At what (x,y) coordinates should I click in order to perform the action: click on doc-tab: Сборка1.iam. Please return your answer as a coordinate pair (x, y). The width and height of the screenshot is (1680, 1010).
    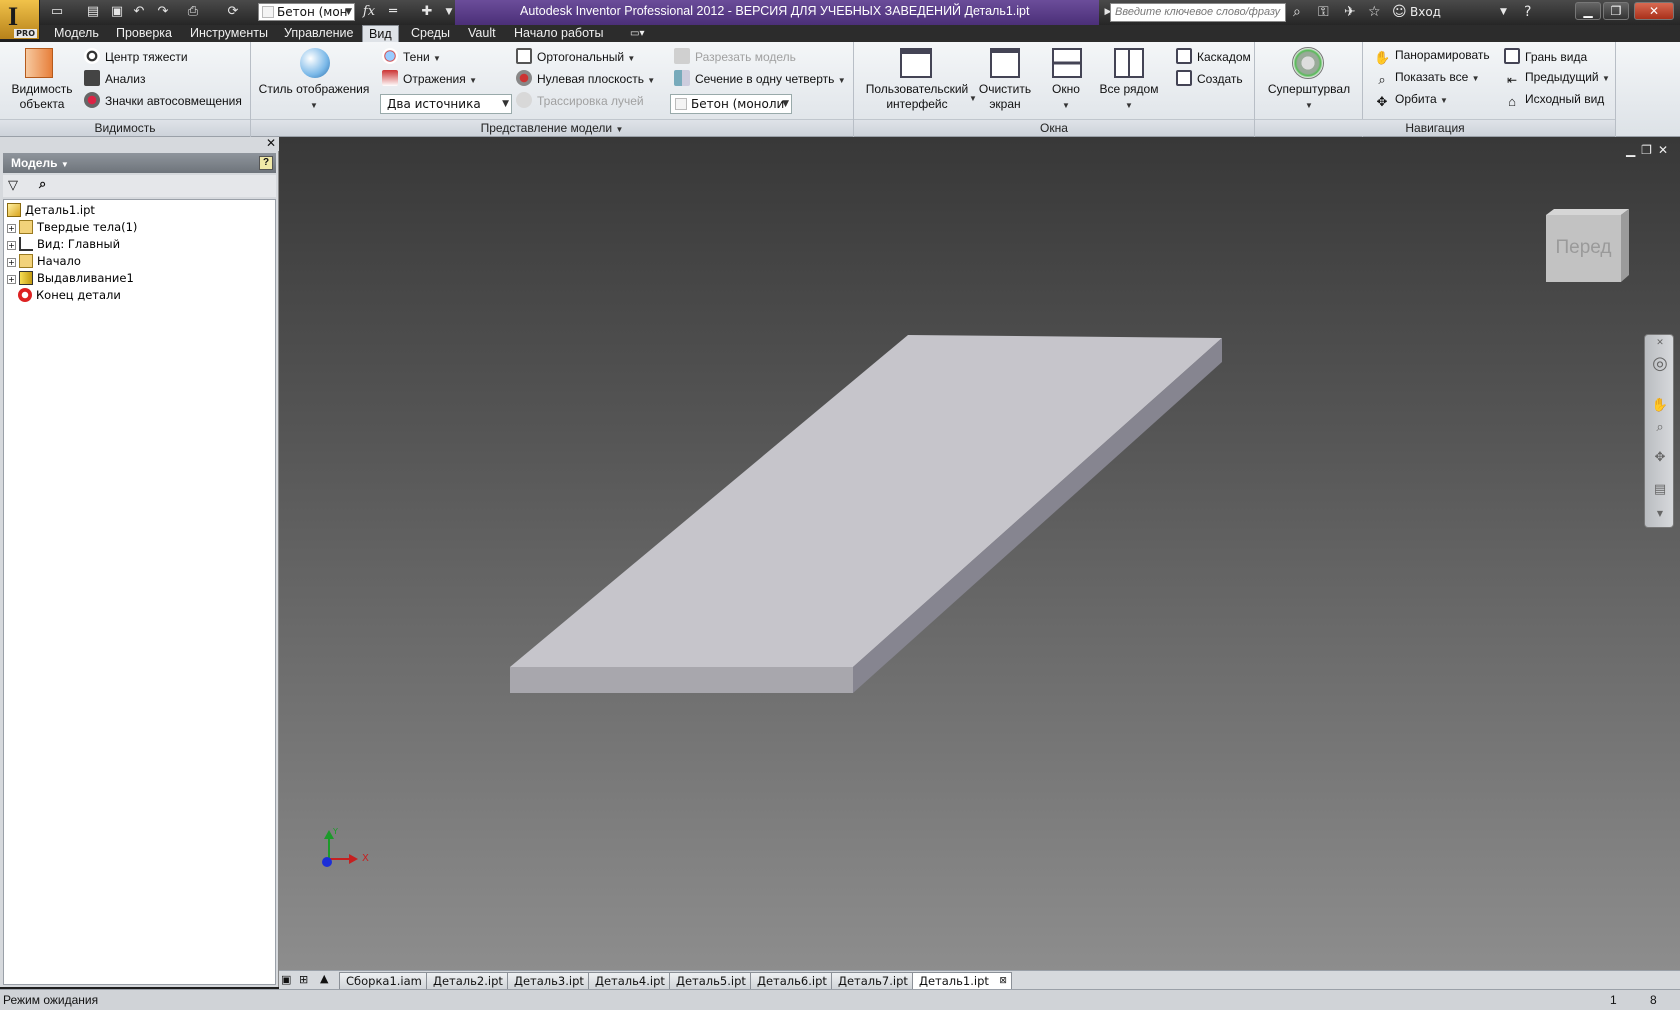
    Looking at the image, I should click on (384, 980).